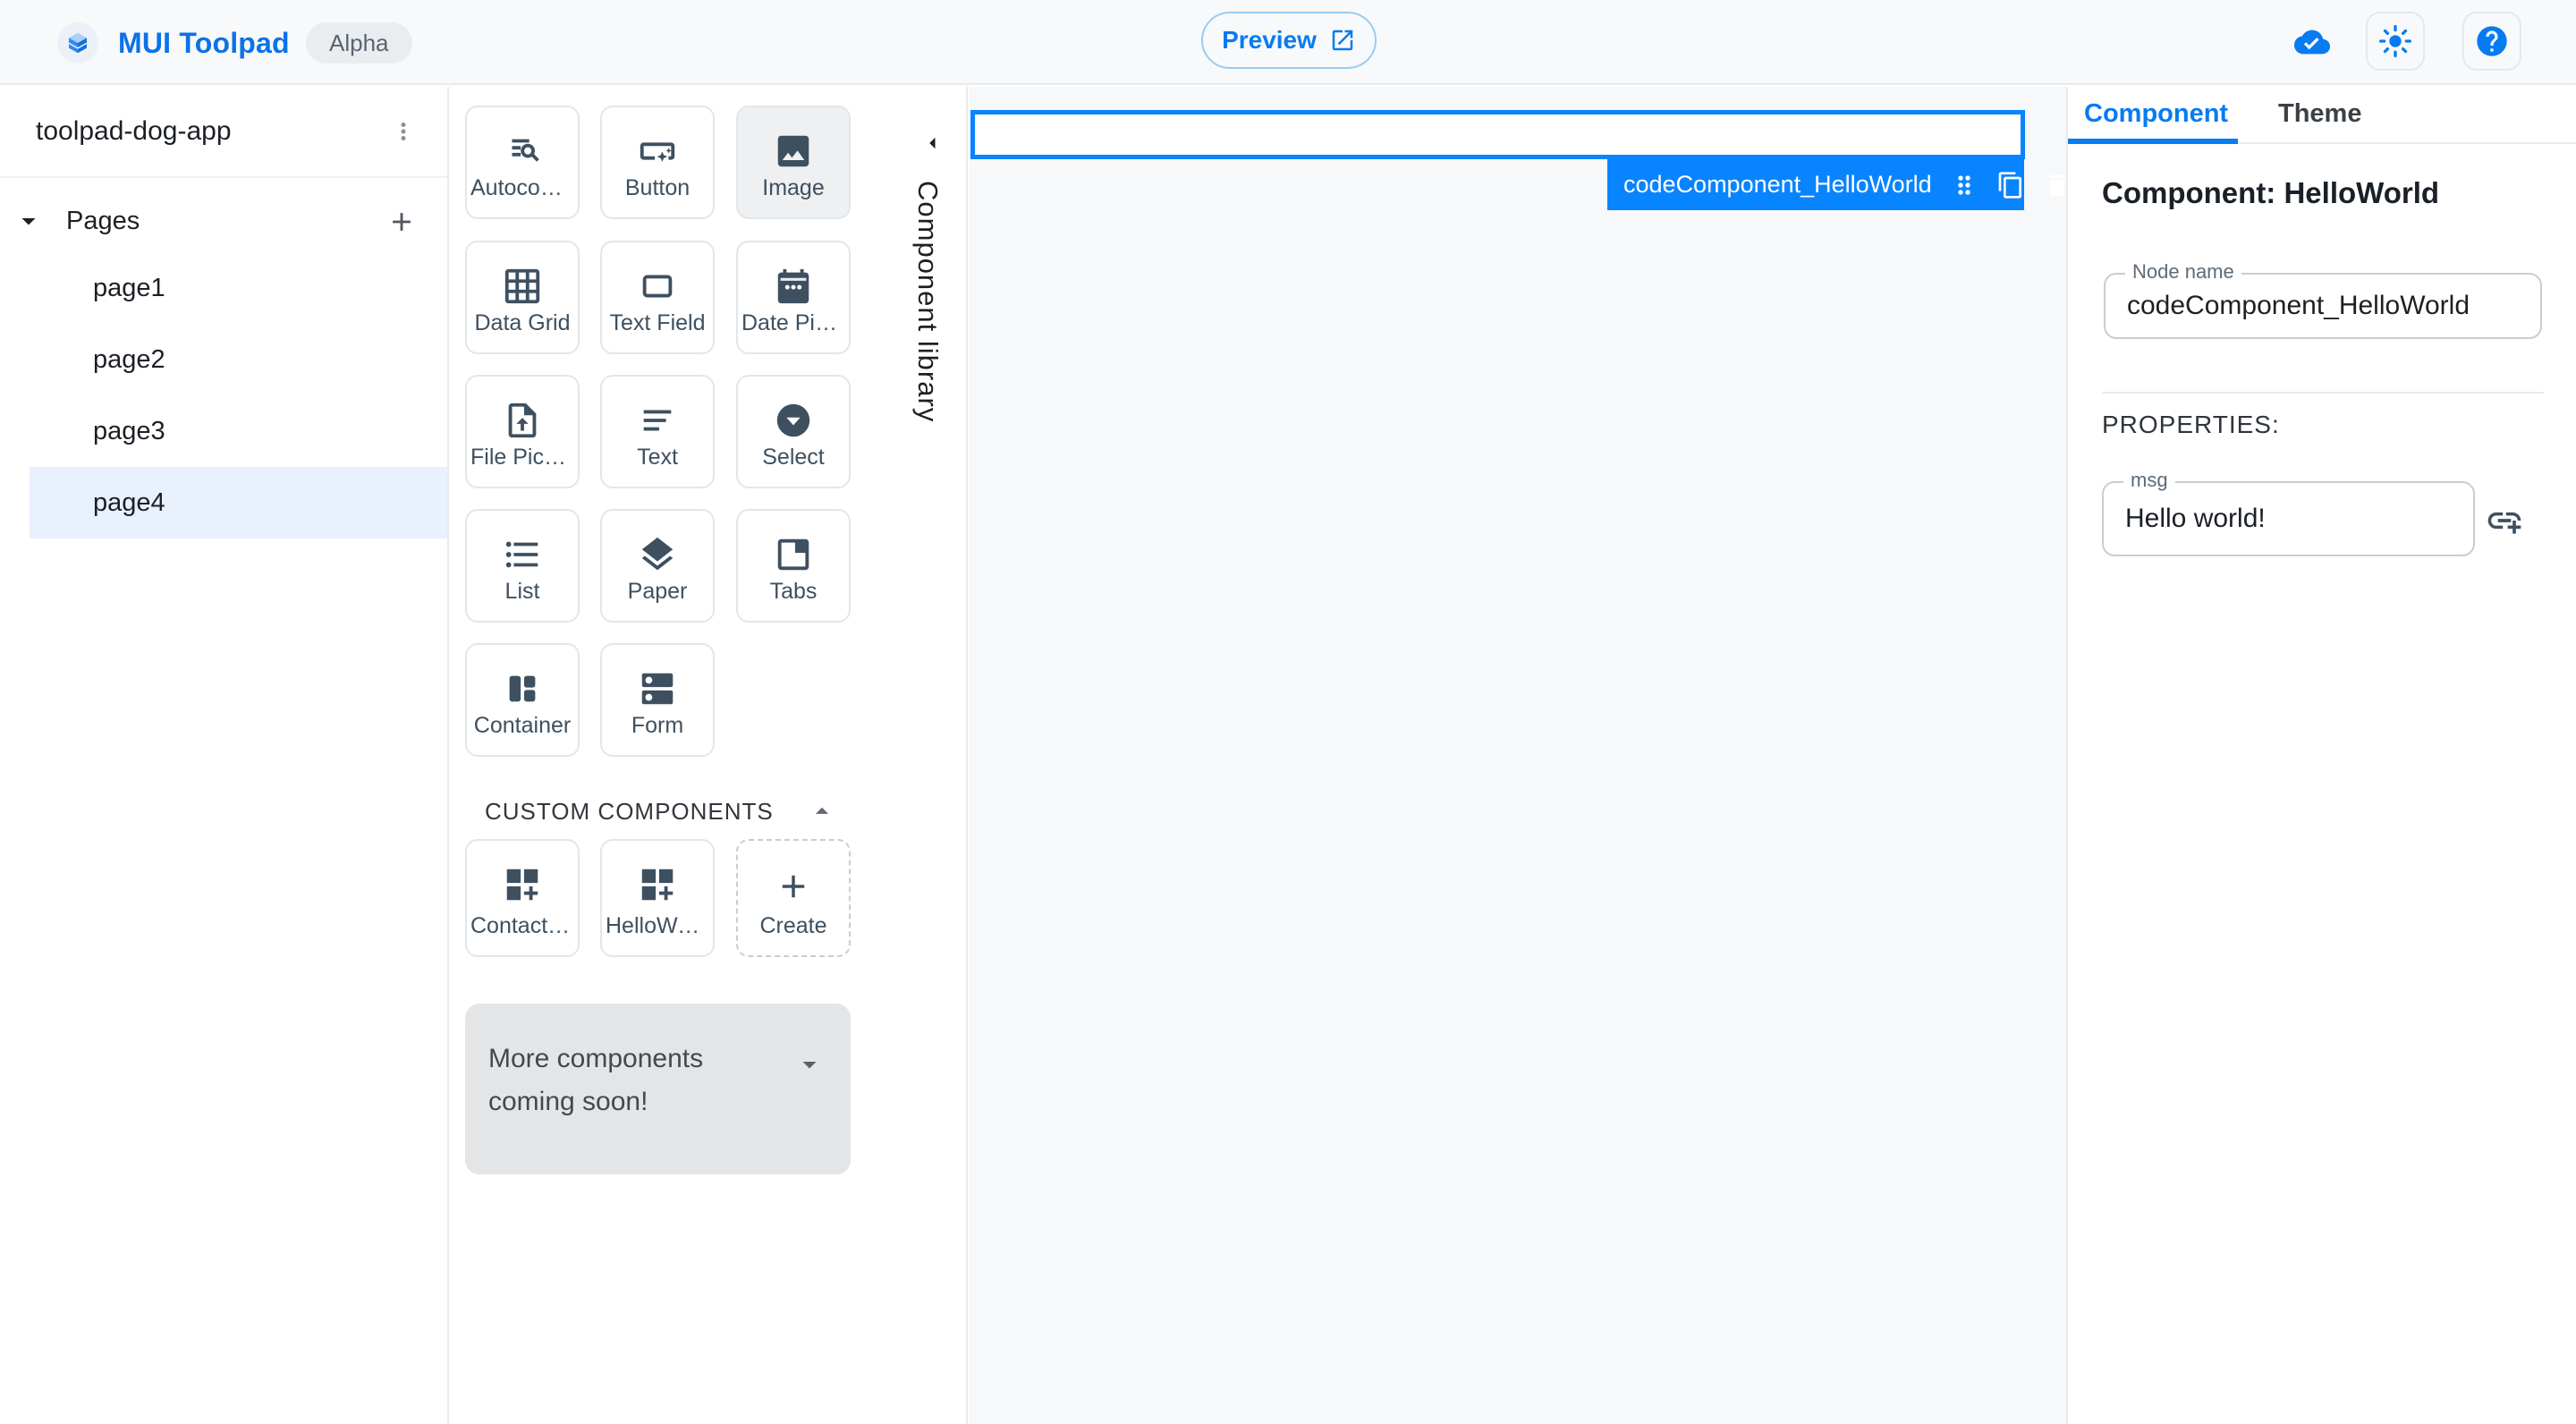  I want to click on text-field-icon, so click(657, 286).